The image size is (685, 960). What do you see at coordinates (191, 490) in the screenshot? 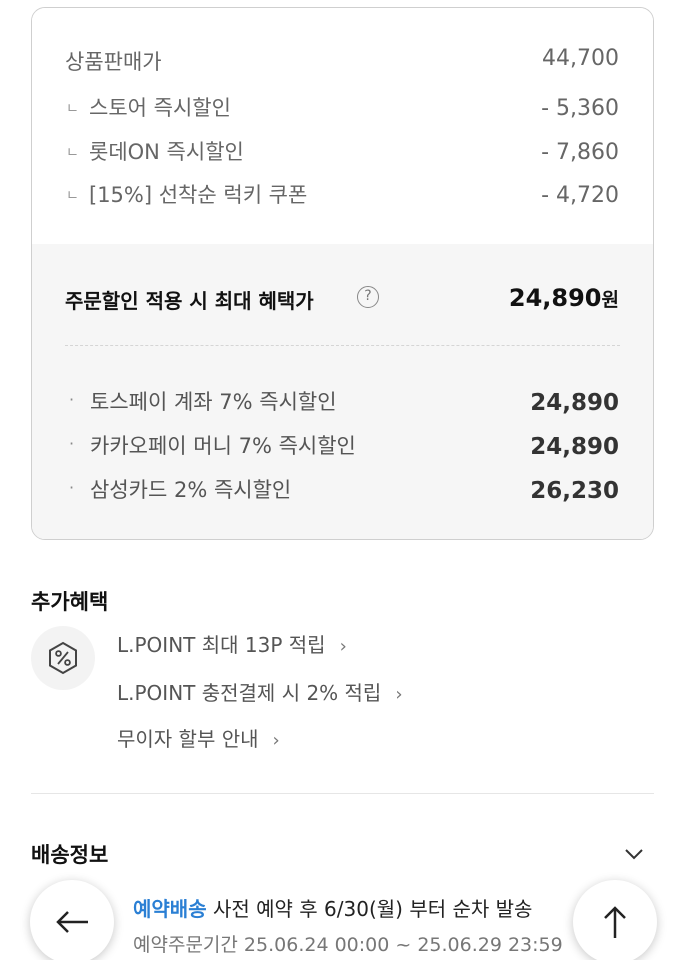
I see `payment-option-label: 삼성카드 2% 즉시할인` at bounding box center [191, 490].